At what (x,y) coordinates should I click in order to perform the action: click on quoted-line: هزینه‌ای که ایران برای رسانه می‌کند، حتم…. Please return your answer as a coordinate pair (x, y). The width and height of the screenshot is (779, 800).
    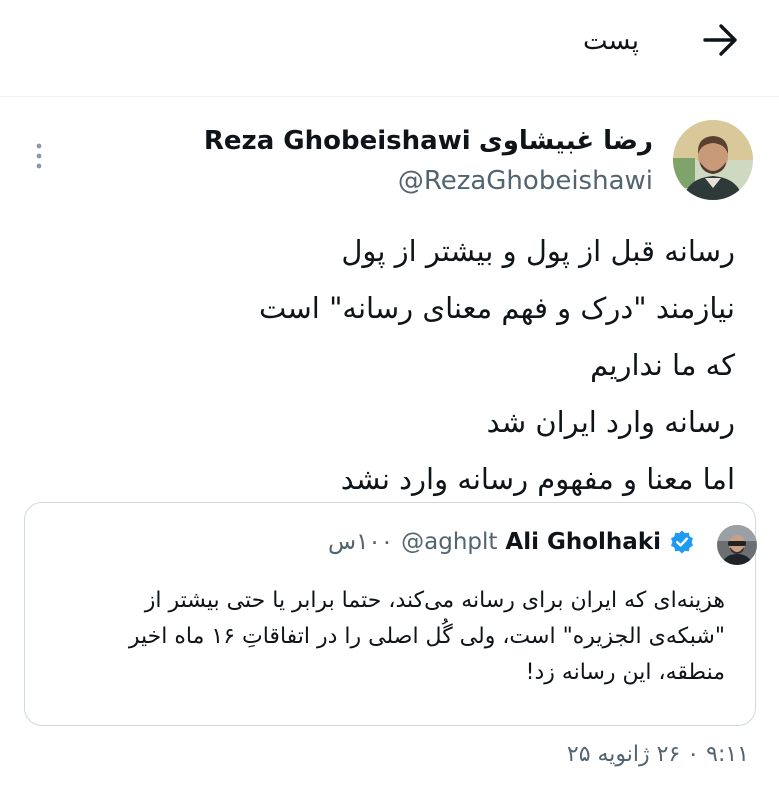
    Looking at the image, I should click on (434, 600).